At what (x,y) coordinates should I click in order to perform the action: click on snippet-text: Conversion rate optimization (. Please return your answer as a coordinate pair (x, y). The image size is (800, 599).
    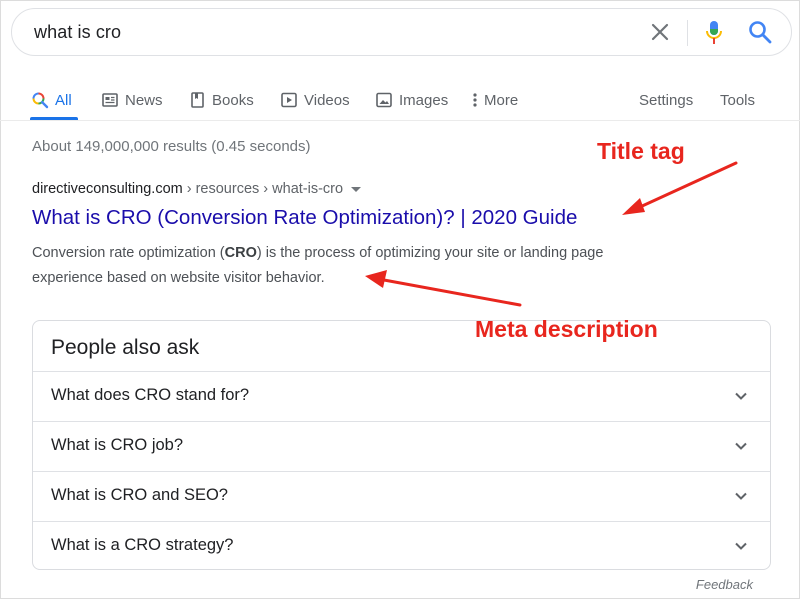
    Looking at the image, I should click on (128, 253).